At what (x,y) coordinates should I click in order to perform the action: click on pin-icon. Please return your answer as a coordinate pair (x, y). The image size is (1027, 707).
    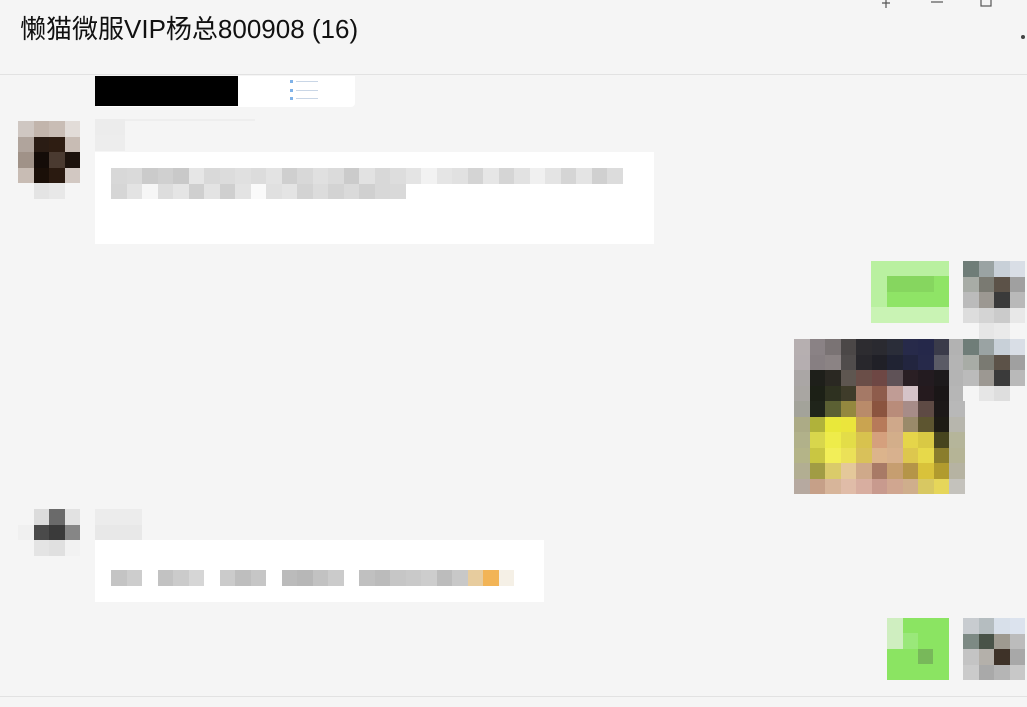
    Looking at the image, I should click on (886, 5).